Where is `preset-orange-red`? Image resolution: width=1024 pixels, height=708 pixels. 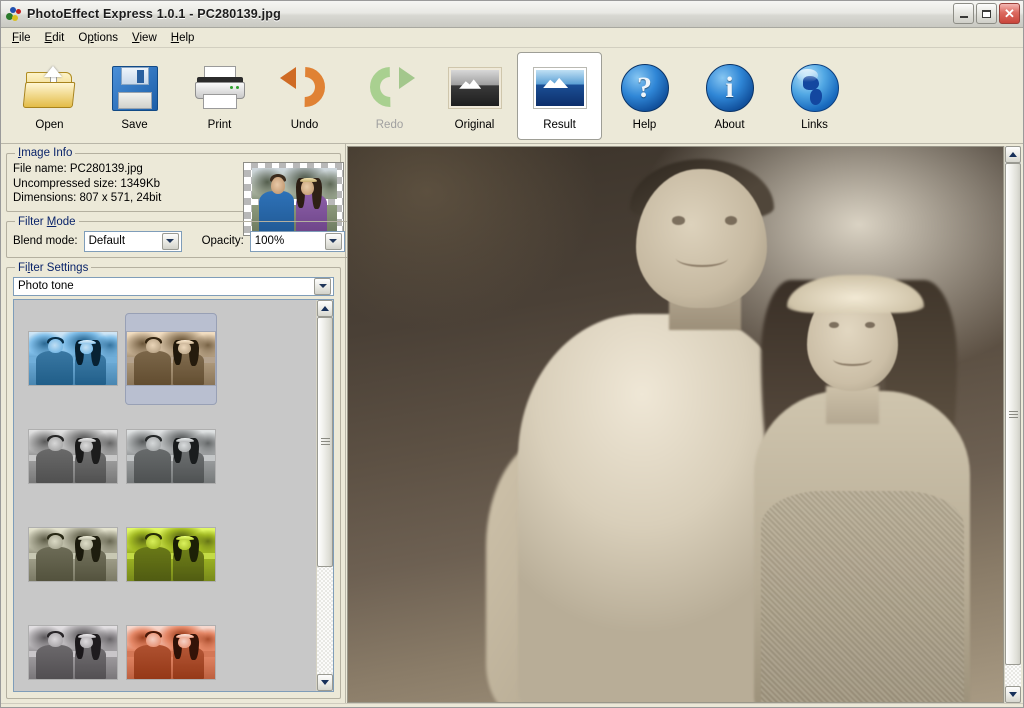
preset-orange-red is located at coordinates (171, 652).